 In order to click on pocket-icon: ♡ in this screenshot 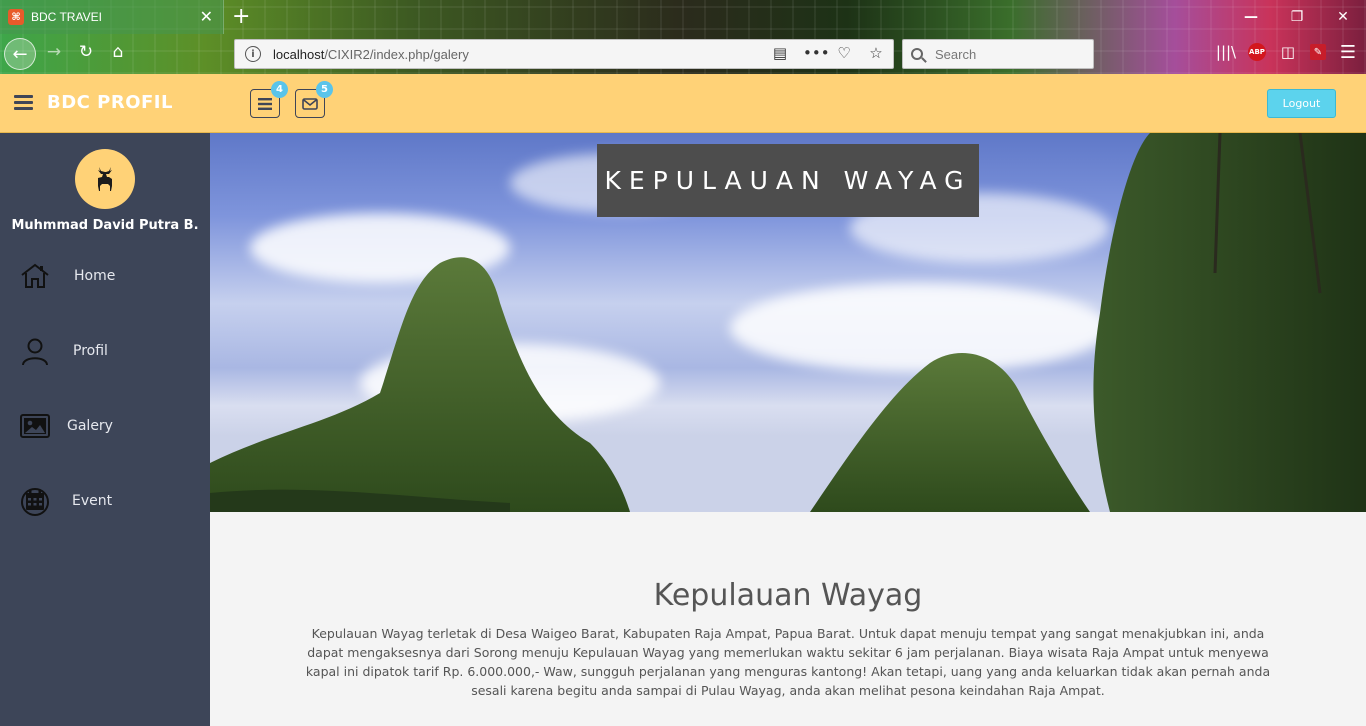, I will do `click(844, 53)`.